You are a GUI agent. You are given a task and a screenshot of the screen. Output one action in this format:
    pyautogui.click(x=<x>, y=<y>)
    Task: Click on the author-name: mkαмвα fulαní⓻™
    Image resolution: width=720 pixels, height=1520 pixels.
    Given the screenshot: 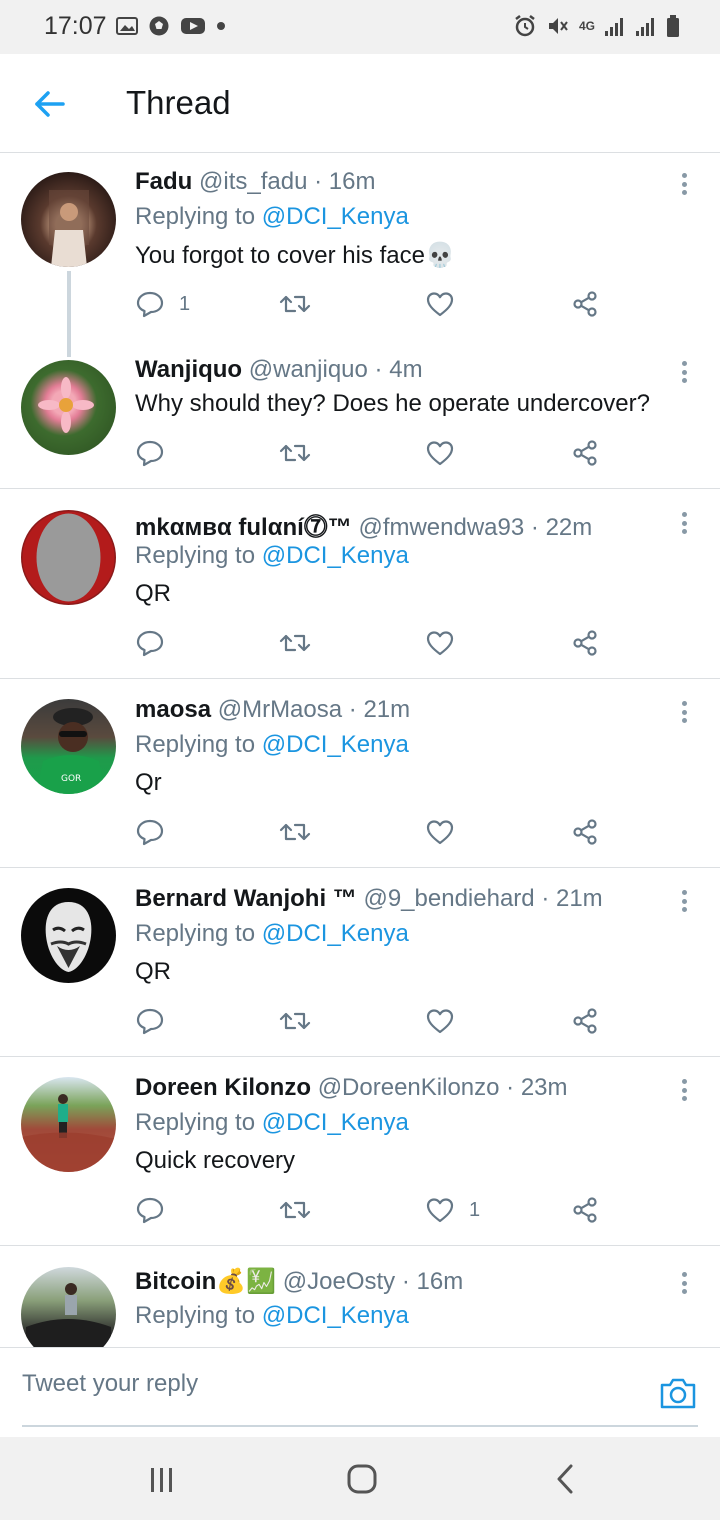 What is the action you would take?
    pyautogui.click(x=243, y=527)
    